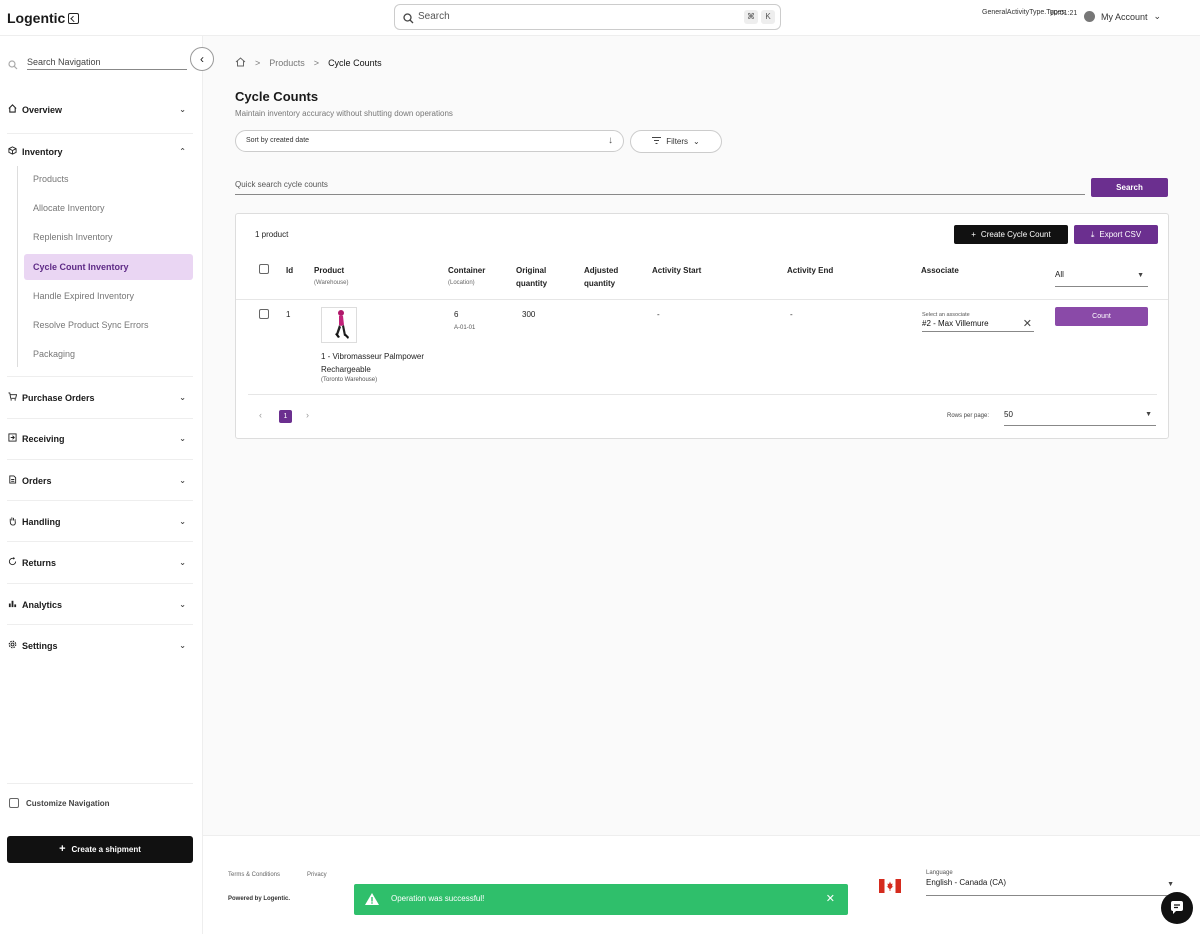 The width and height of the screenshot is (1200, 934). What do you see at coordinates (14, 803) in the screenshot?
I see `checkbox-icon` at bounding box center [14, 803].